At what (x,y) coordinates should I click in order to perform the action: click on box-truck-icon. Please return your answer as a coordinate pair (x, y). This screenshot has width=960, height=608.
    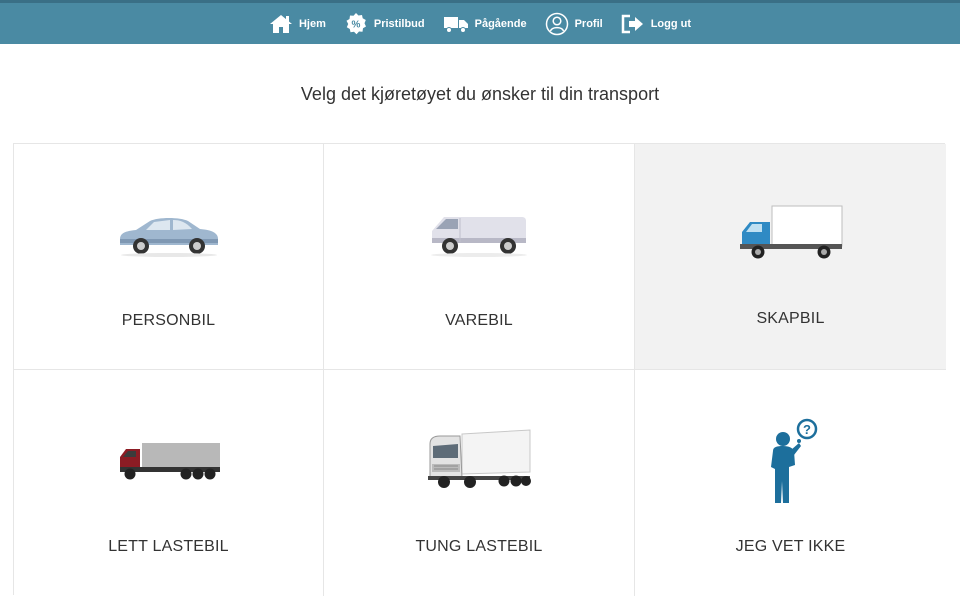
    Looking at the image, I should click on (790, 232).